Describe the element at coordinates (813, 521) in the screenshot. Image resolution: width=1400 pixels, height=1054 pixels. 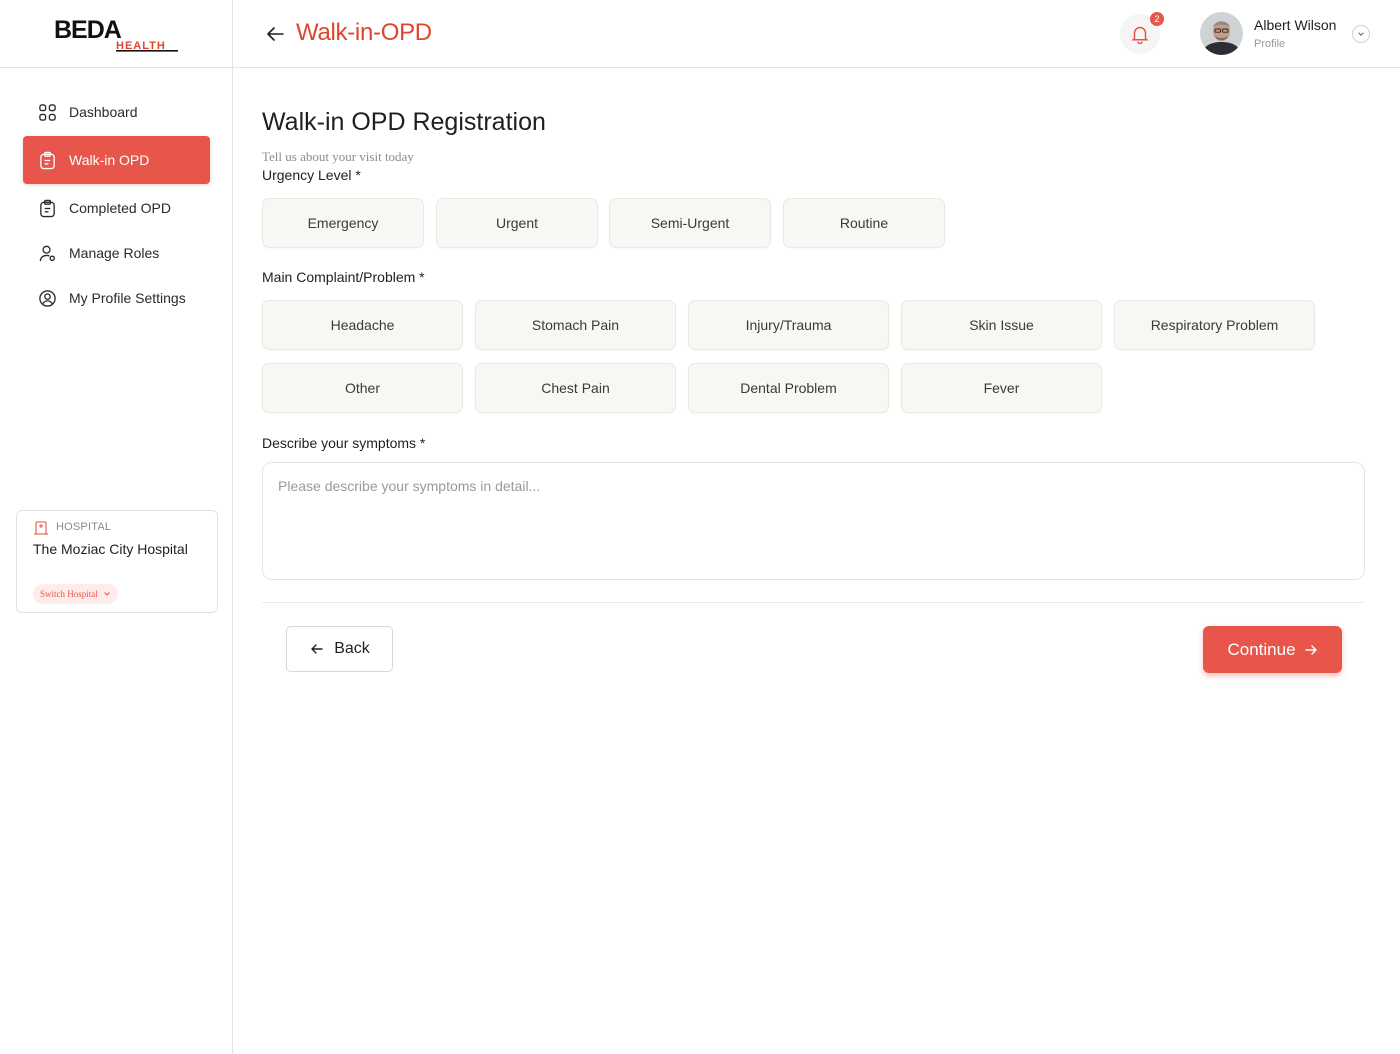
I see `symptoms-textarea` at that location.